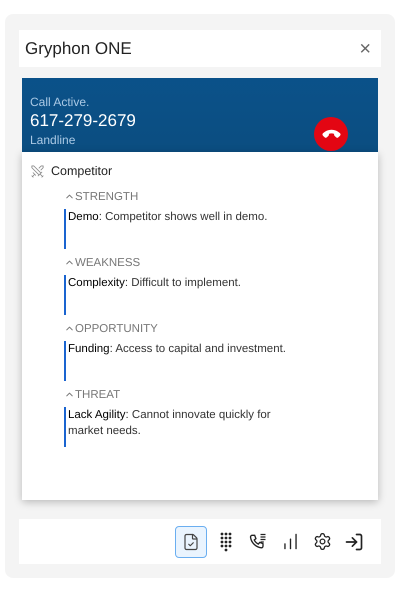 The width and height of the screenshot is (400, 590). Describe the element at coordinates (168, 217) in the screenshot. I see `note-text: Demo: Competitor shows well in demo.` at that location.